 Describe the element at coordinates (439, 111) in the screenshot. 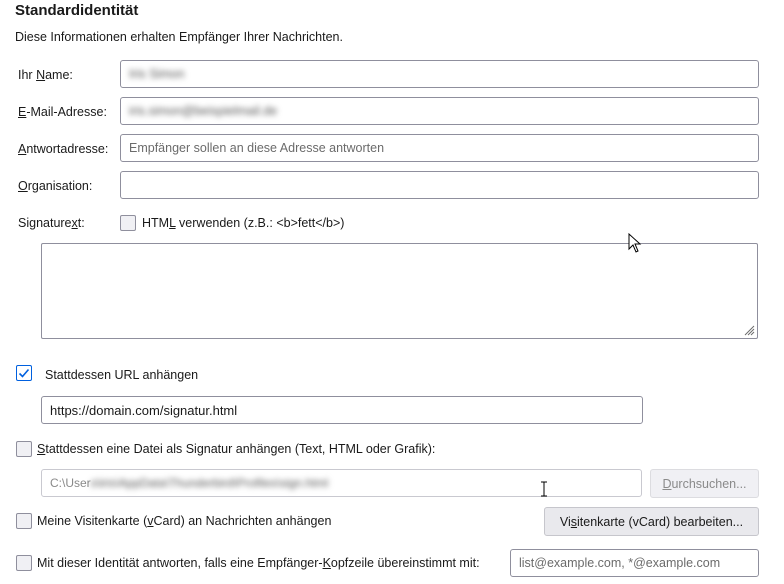

I see `email-field: iris.simon@beispielmail.de` at that location.